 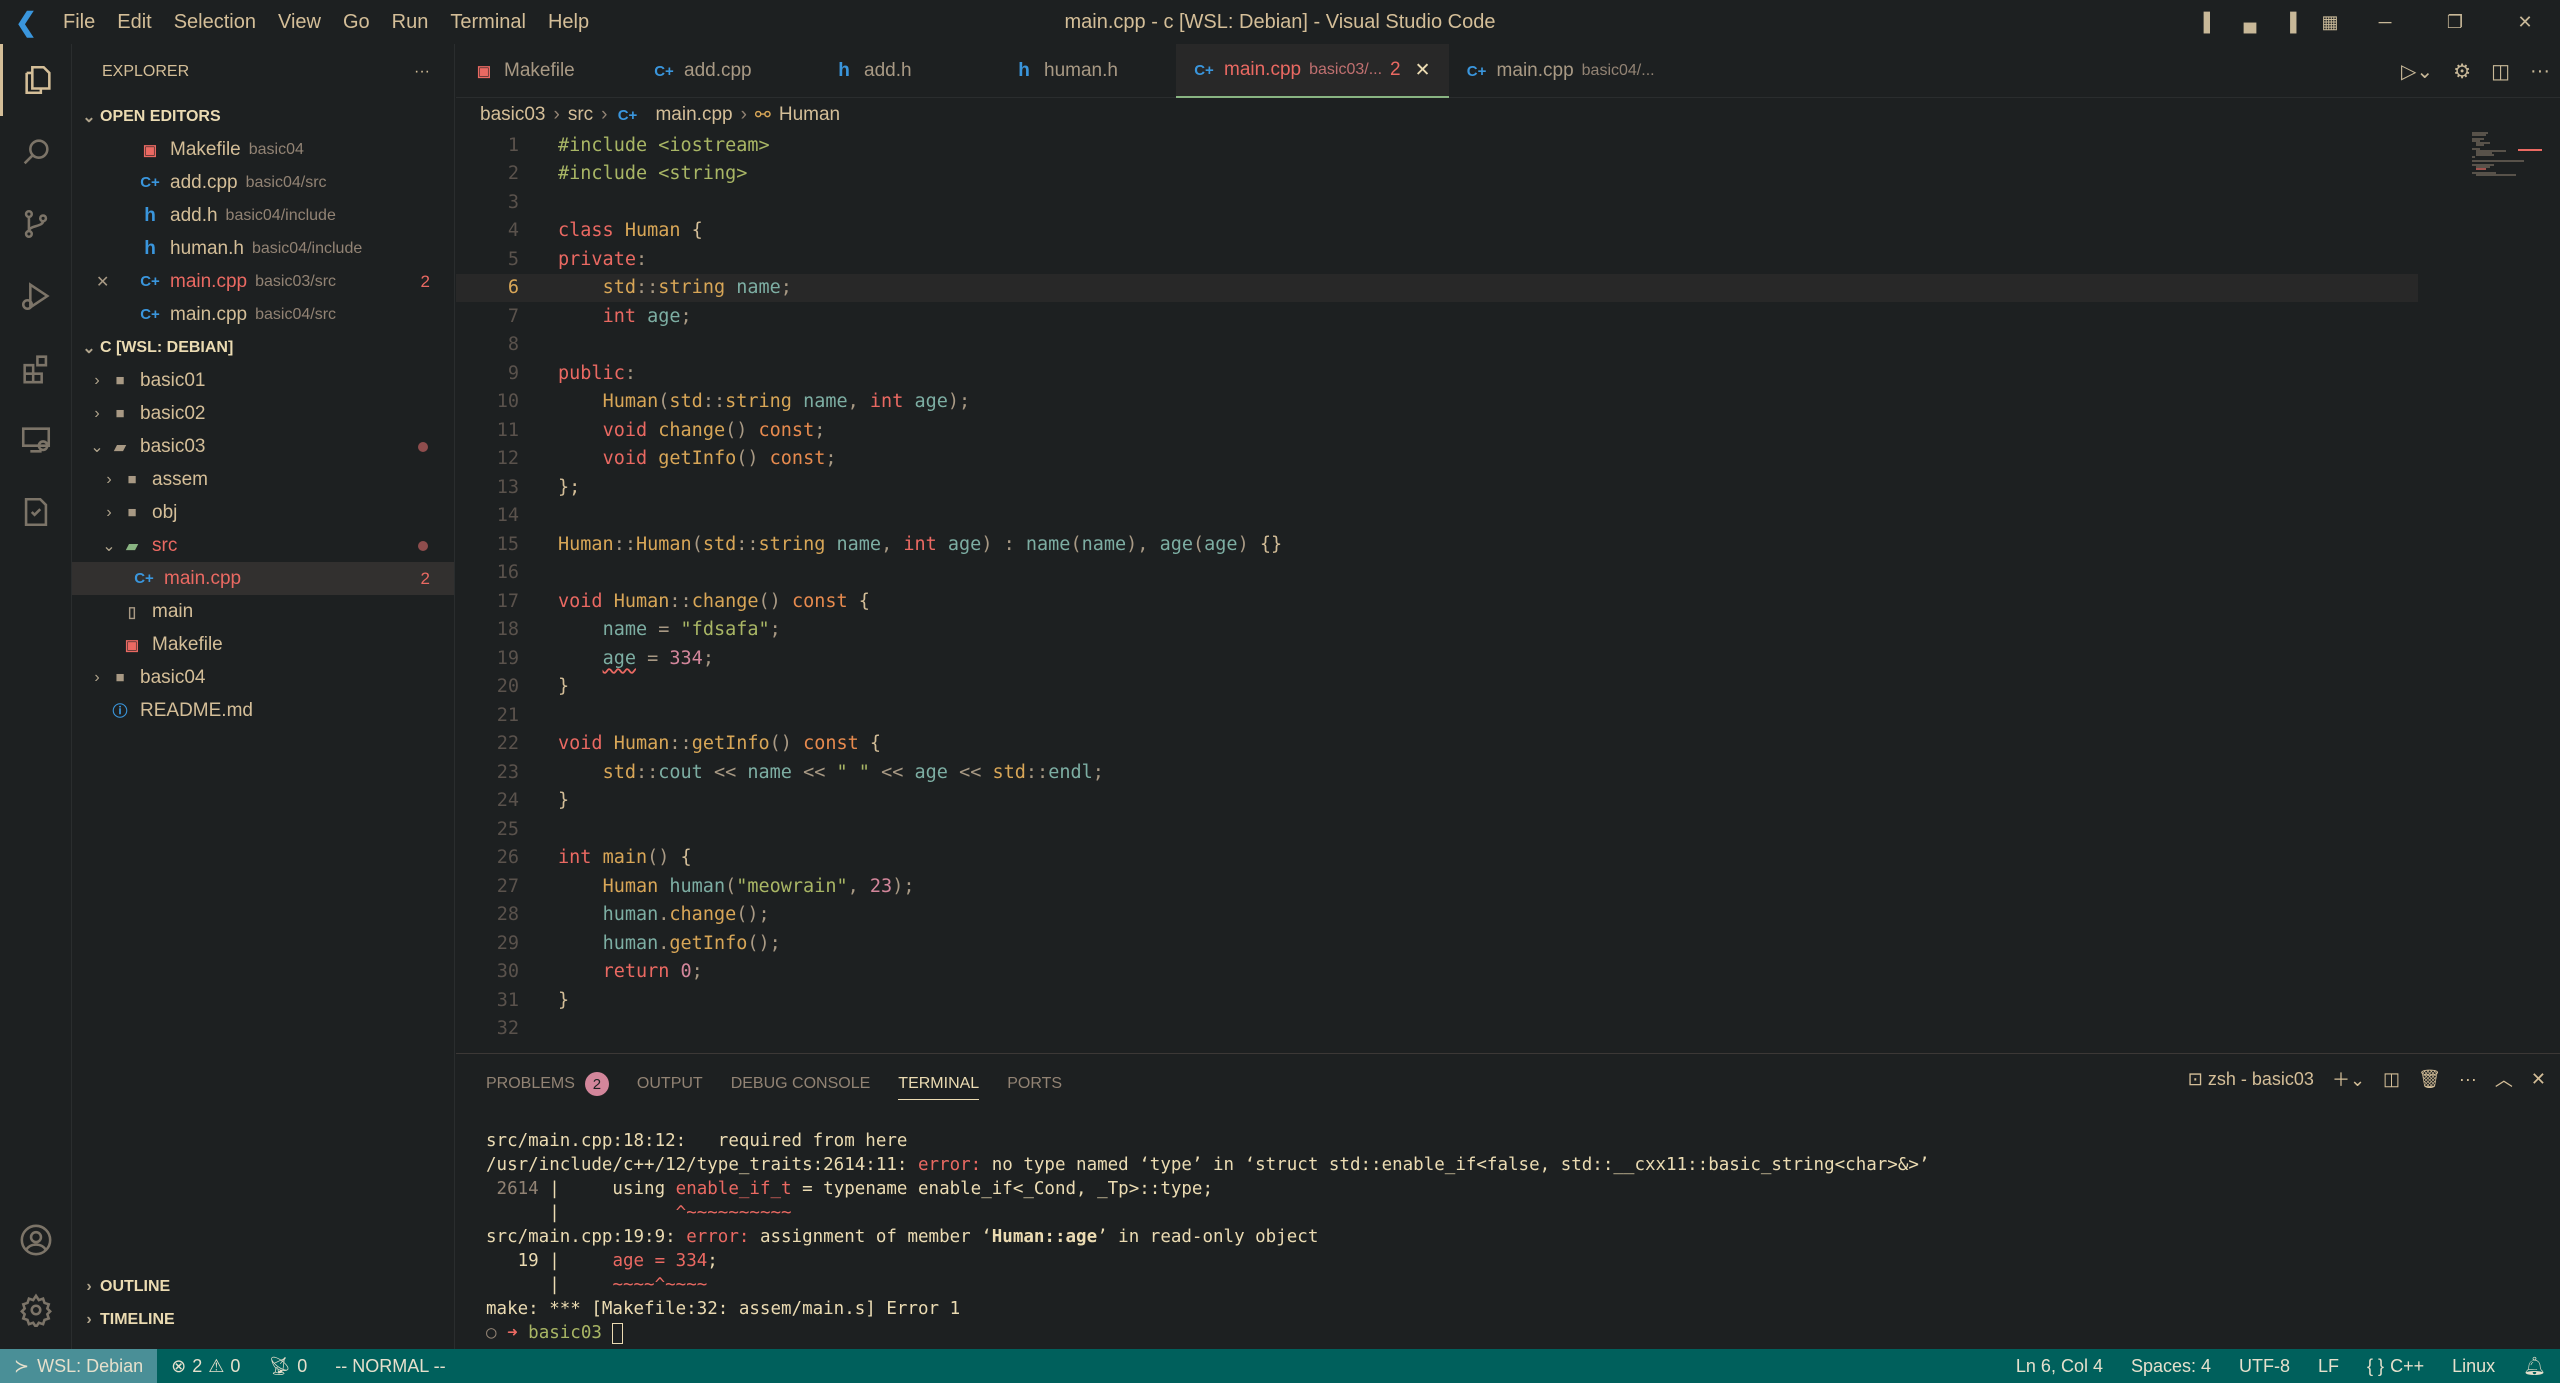 I want to click on customize-layout-icon: ▦, so click(x=2330, y=22).